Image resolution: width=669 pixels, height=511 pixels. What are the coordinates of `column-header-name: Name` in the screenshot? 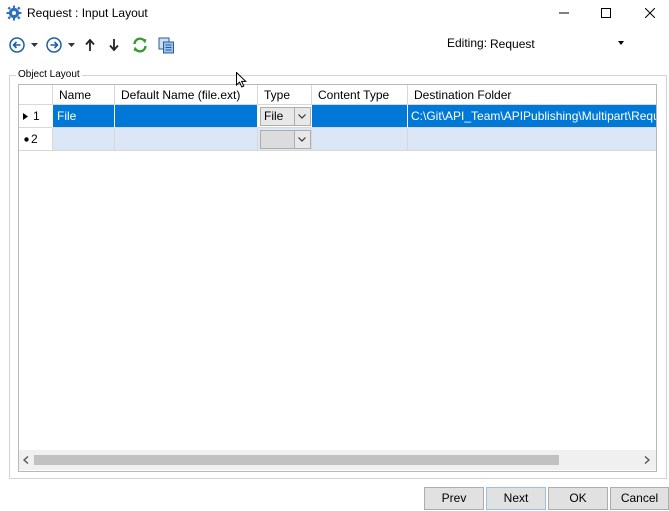 It's located at (84, 95).